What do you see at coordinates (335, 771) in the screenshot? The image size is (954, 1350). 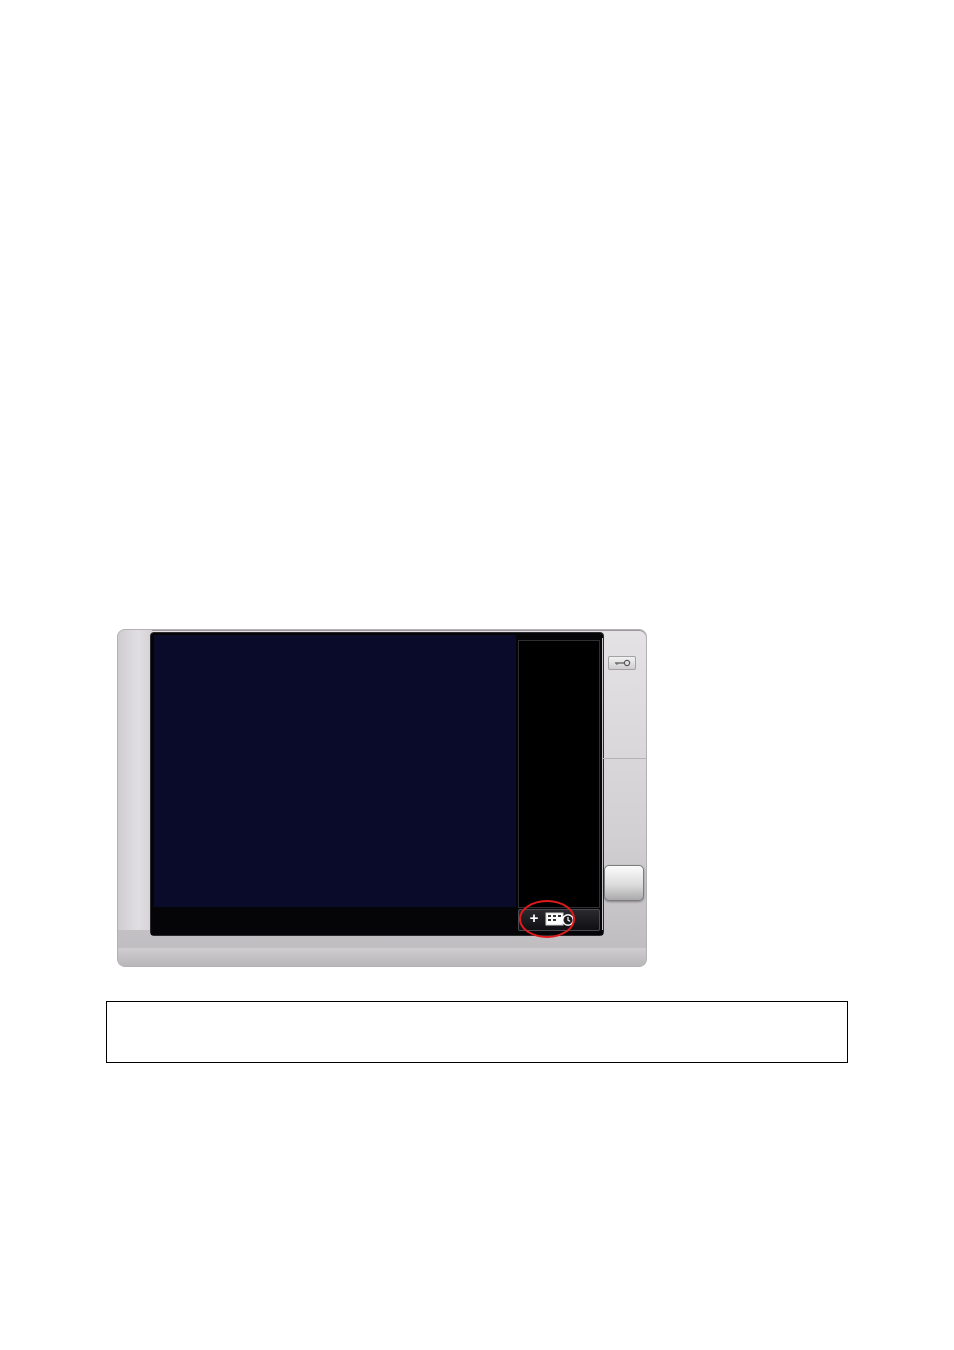 I see `main-screen` at bounding box center [335, 771].